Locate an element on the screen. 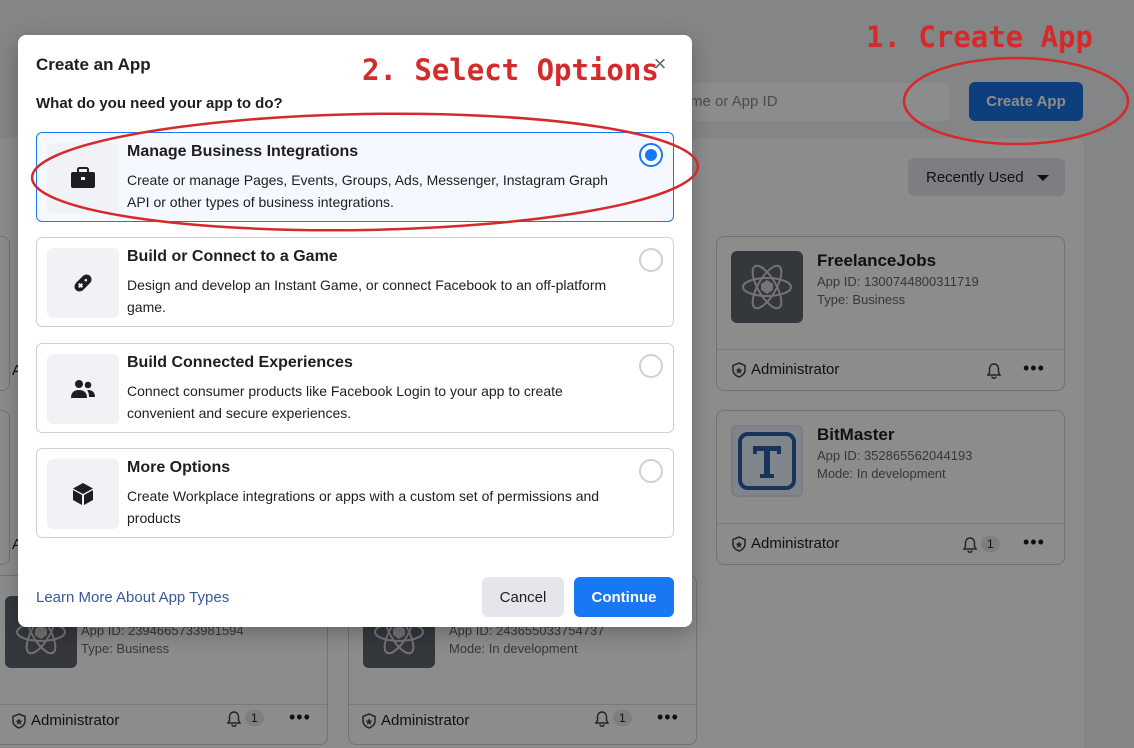  briefcase-icon is located at coordinates (83, 177).